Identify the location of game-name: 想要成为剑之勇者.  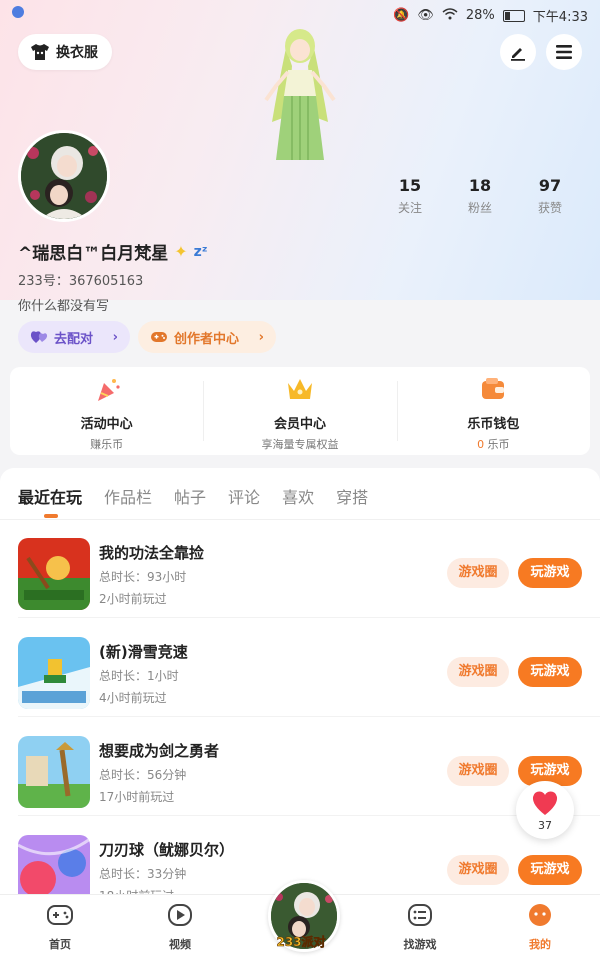
(159, 751).